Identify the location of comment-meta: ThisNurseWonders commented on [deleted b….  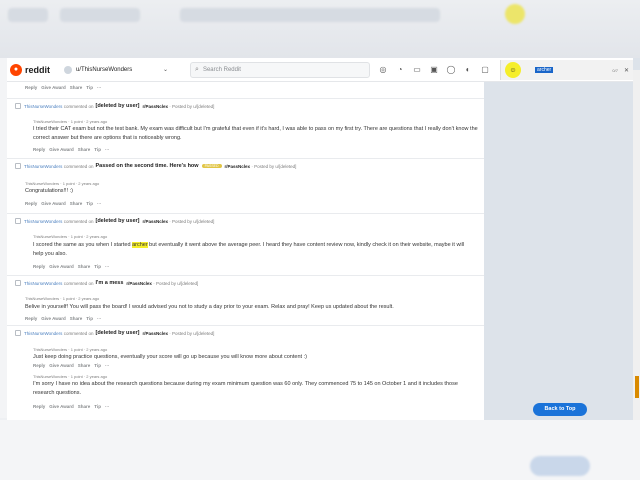
(114, 333).